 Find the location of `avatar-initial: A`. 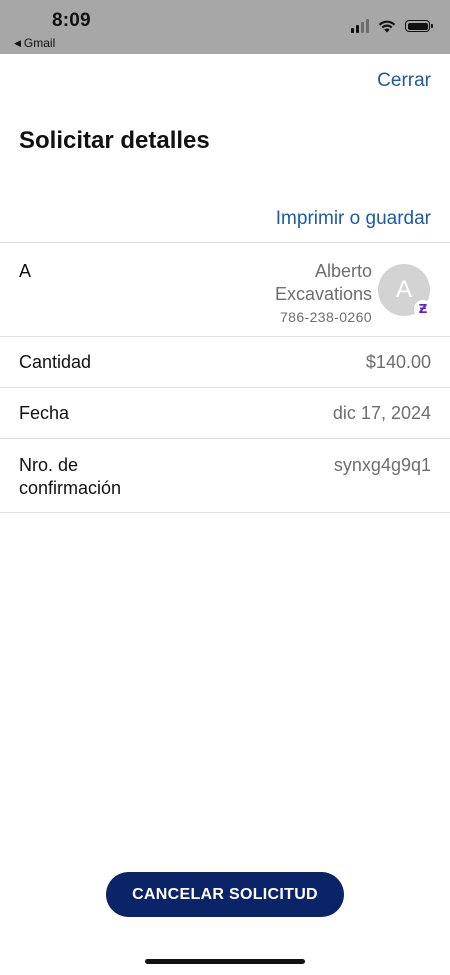

avatar-initial: A is located at coordinates (403, 289).